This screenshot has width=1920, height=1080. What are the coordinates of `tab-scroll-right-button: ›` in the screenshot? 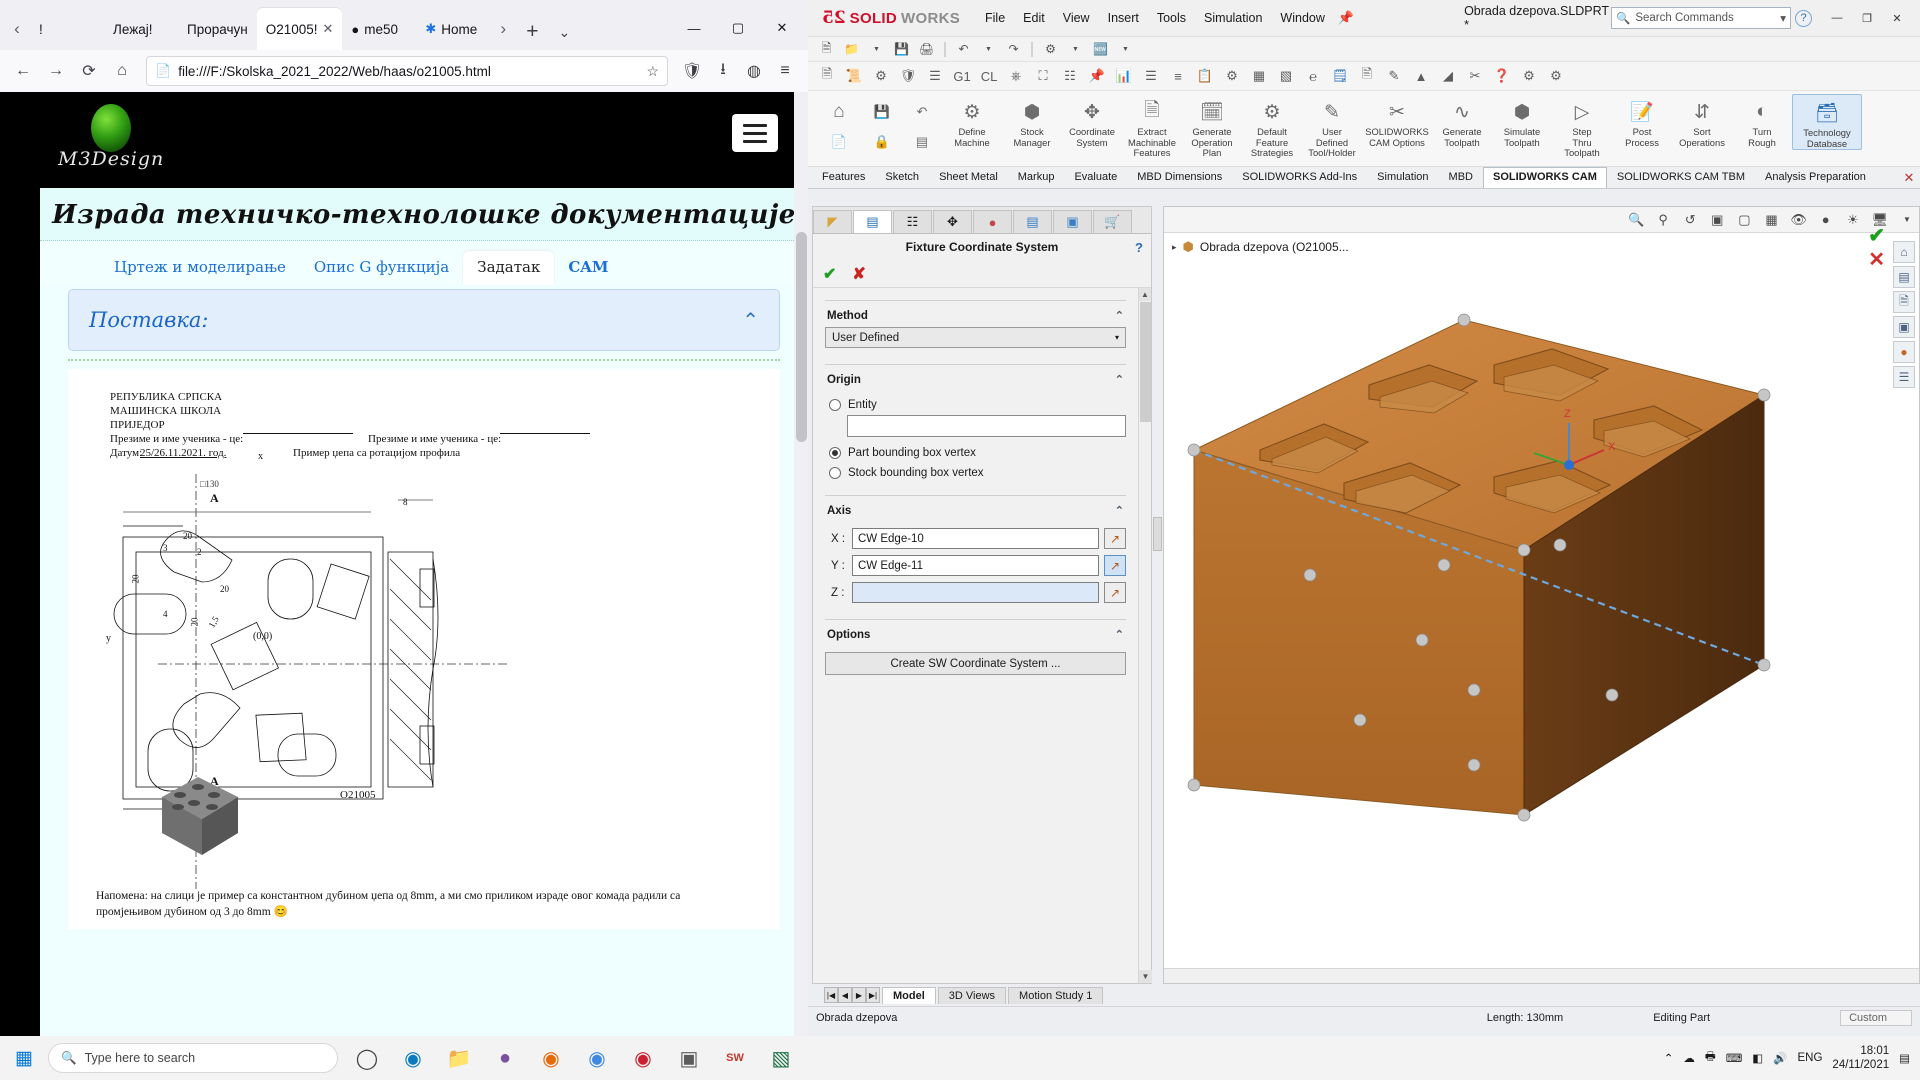 It's located at (503, 29).